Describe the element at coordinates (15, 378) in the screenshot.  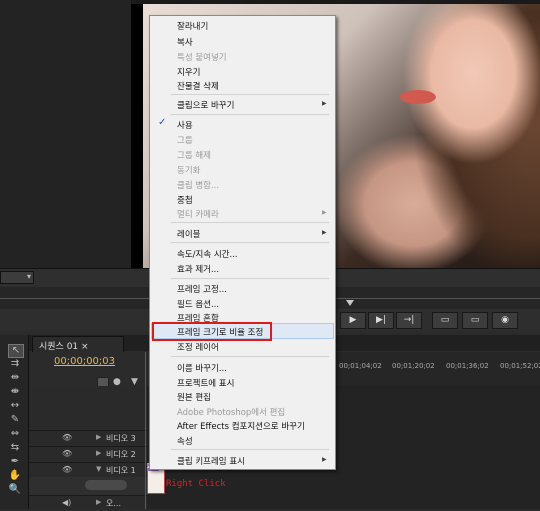
I see `ripple-edit-tool-icon: ⇹` at that location.